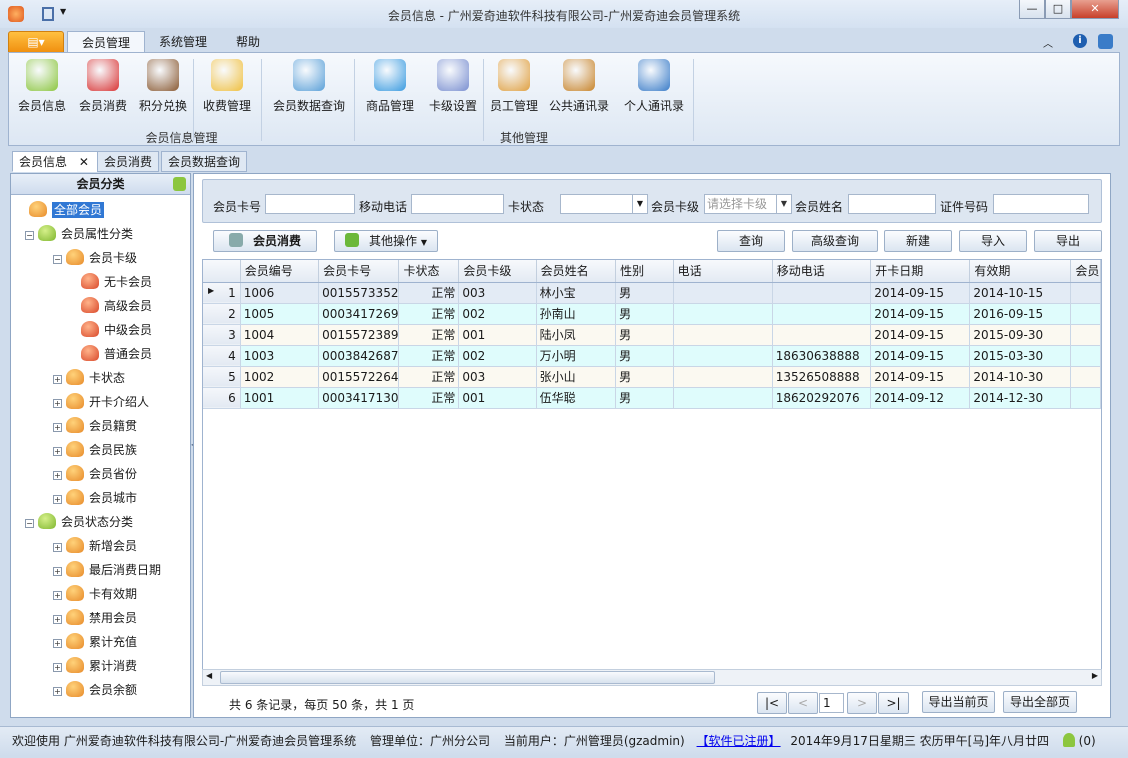  What do you see at coordinates (958, 702) in the screenshot?
I see `export-current-page-button: 导出当前页` at bounding box center [958, 702].